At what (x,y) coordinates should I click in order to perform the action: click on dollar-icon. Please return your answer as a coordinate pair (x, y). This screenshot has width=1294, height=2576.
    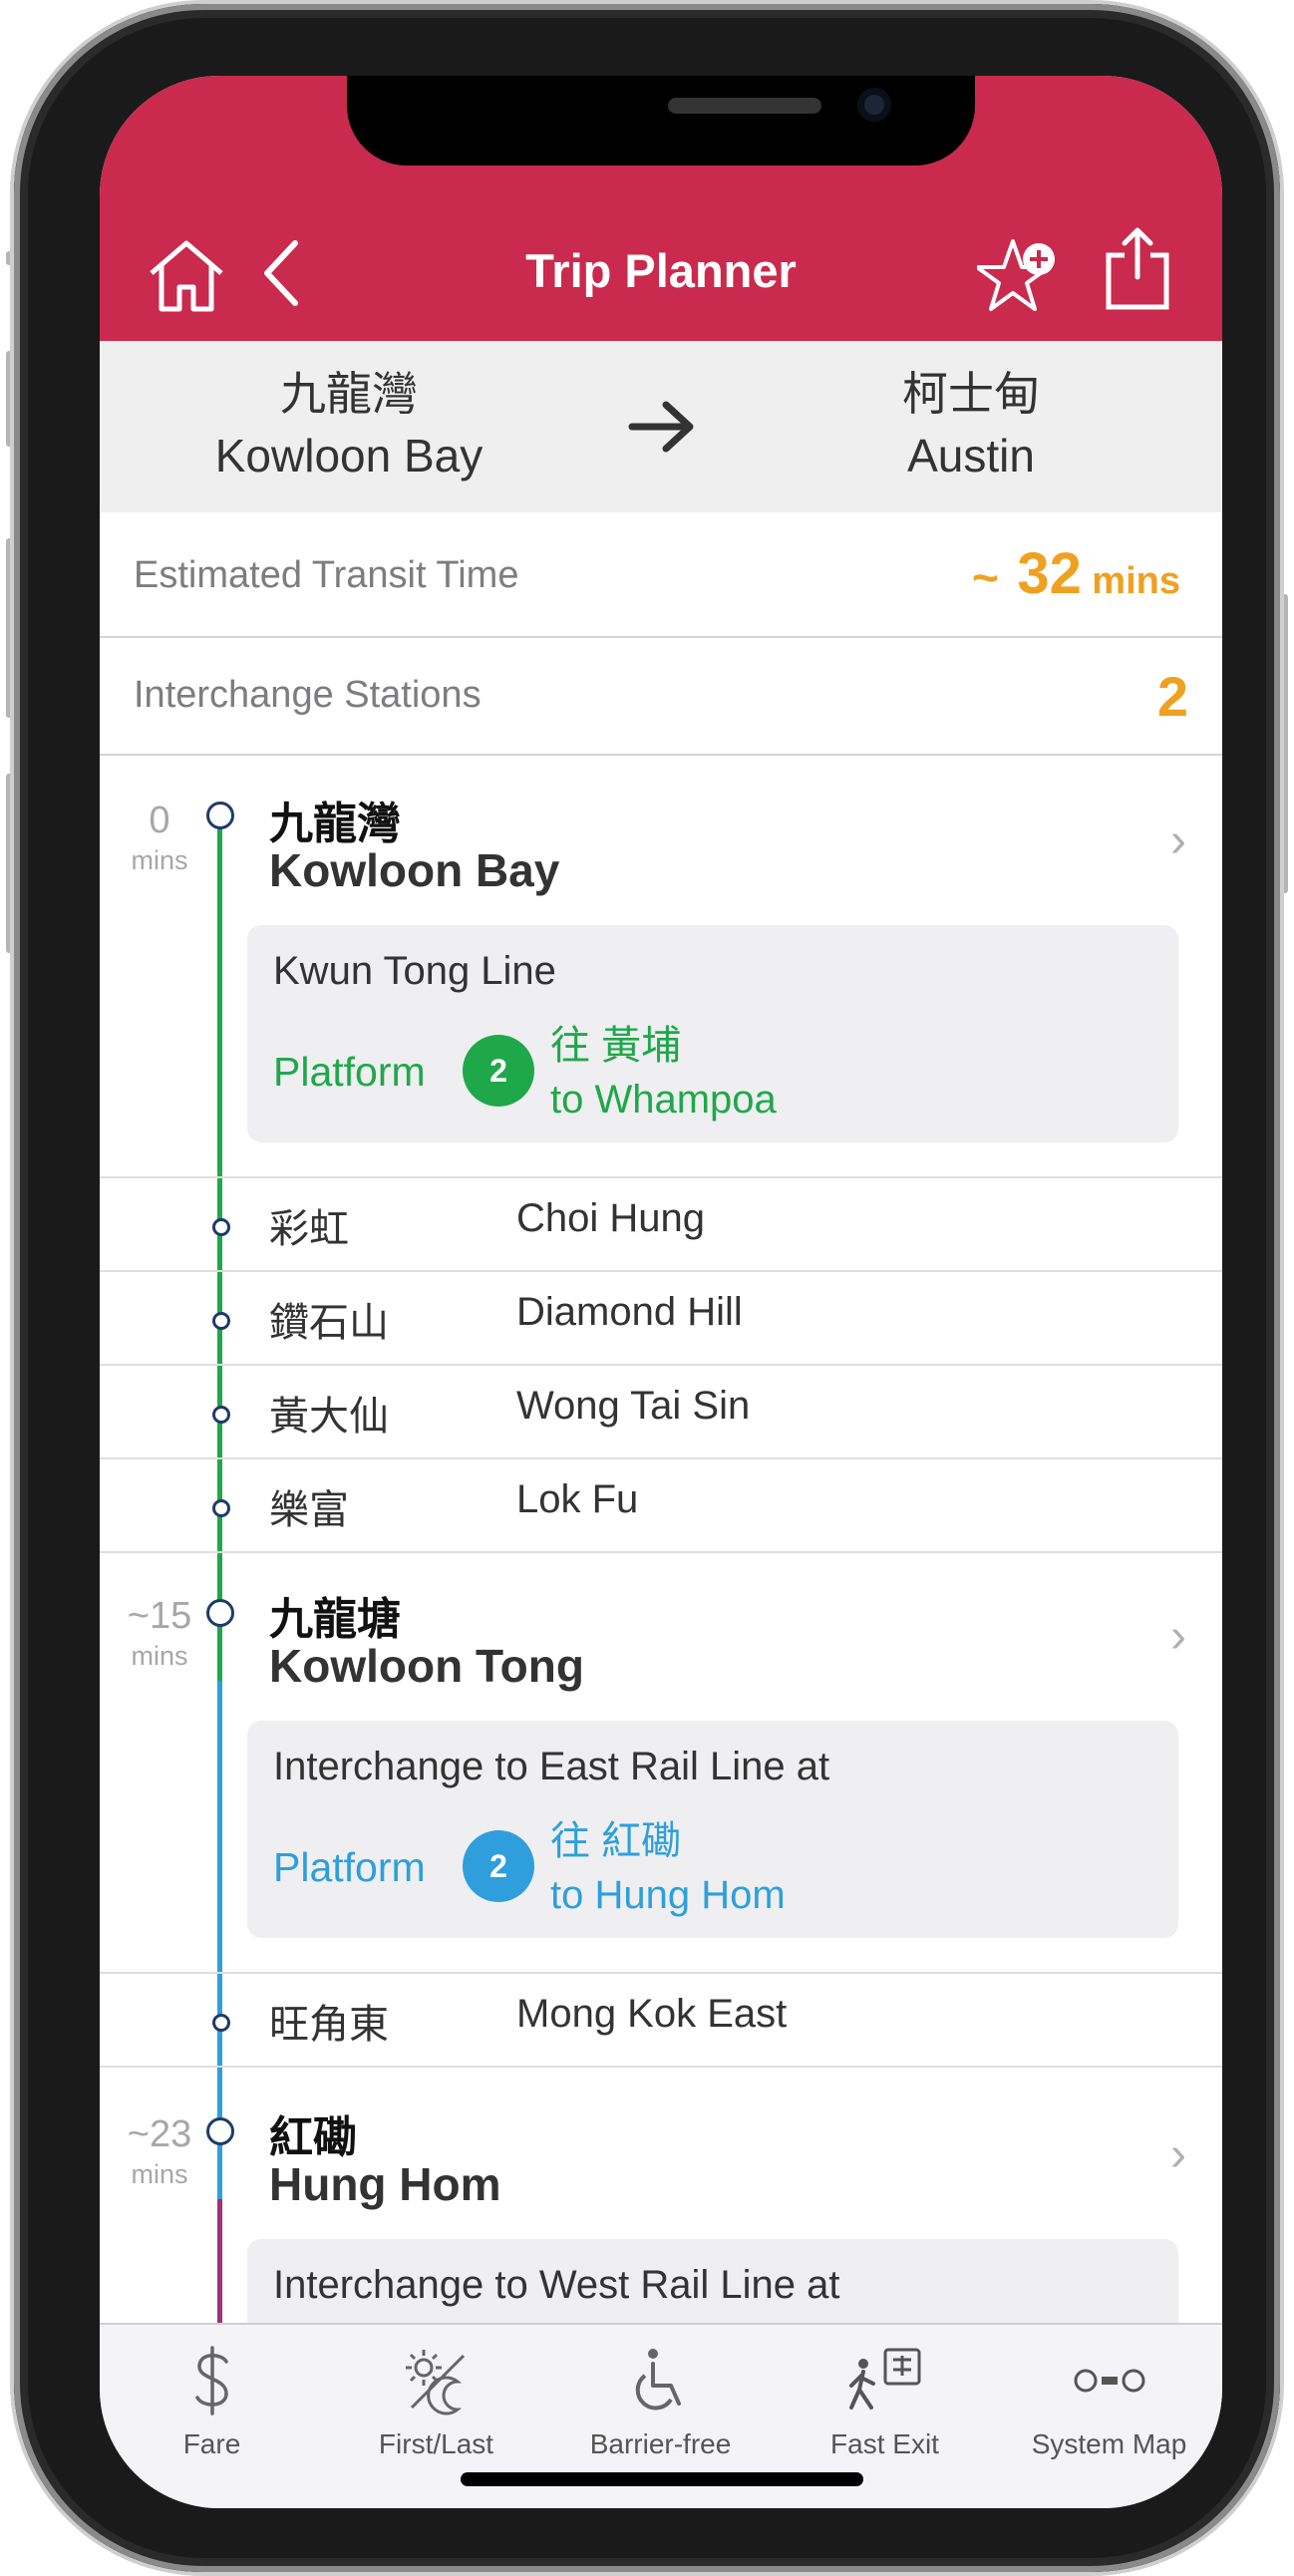
    Looking at the image, I should click on (212, 2380).